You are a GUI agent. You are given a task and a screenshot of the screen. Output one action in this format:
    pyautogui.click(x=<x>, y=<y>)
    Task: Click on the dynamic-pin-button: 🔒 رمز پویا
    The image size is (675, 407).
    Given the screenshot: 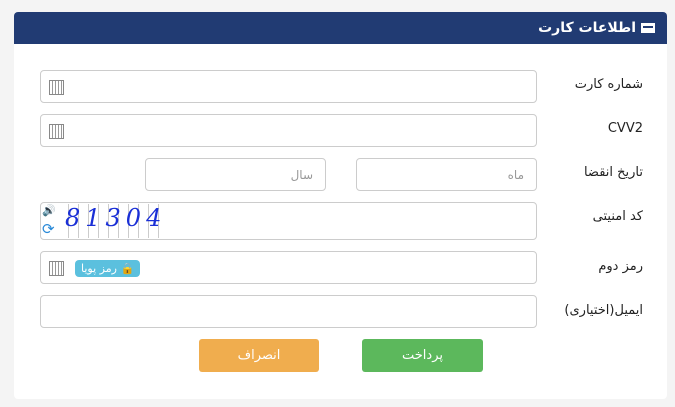 What is the action you would take?
    pyautogui.click(x=108, y=268)
    